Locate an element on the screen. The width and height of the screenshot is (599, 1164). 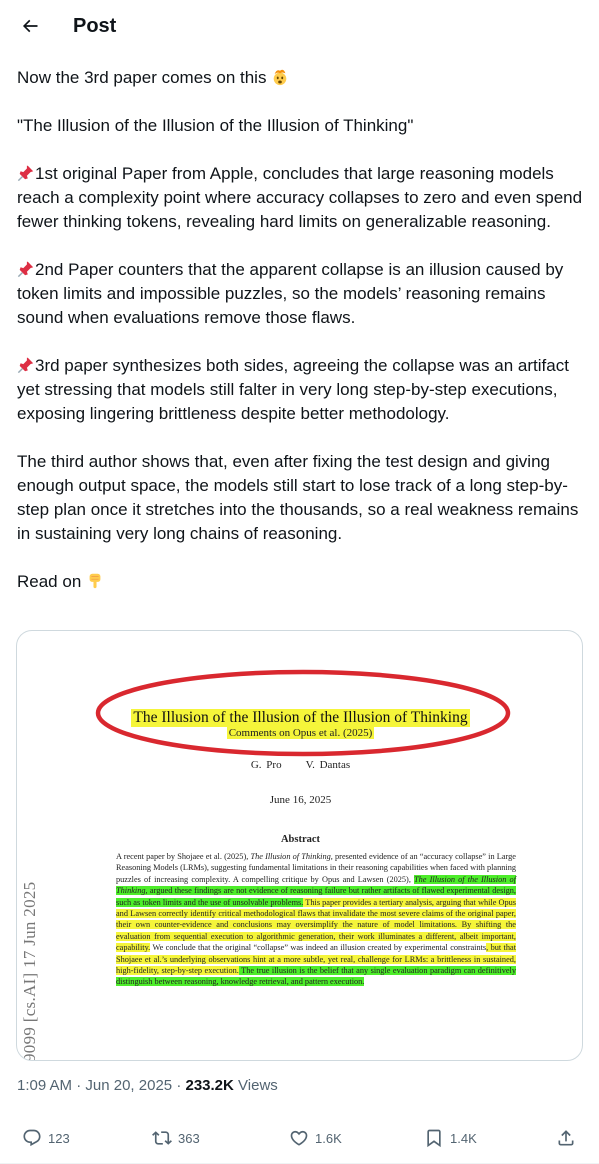
bookmark-icon is located at coordinates (434, 1138).